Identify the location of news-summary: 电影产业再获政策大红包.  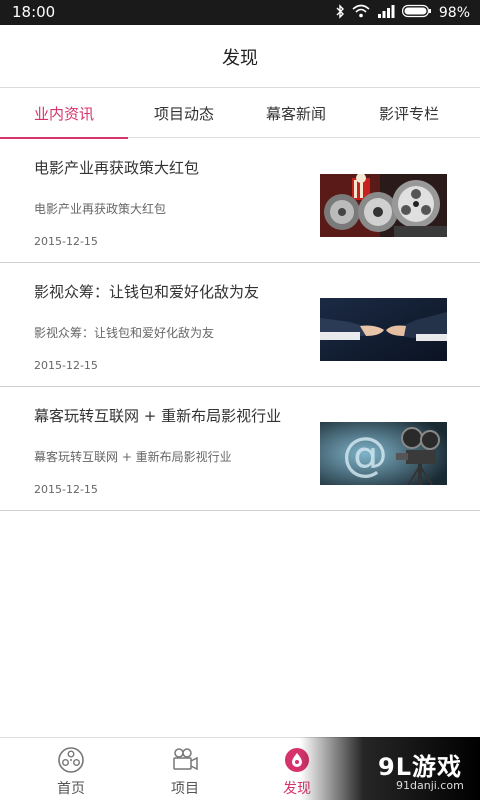
(100, 209).